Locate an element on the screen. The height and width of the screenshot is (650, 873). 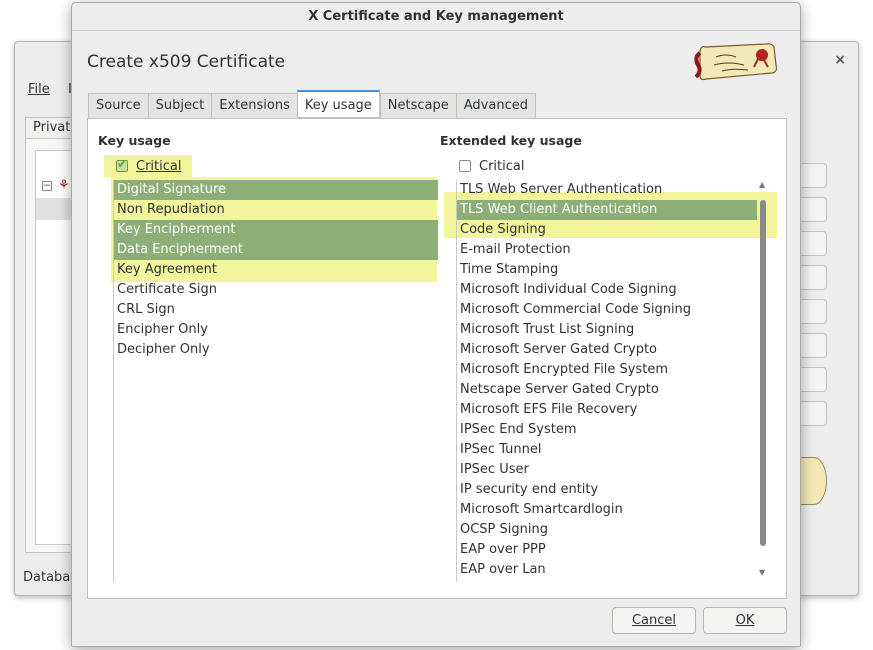
page-title: Create x509 Certificate is located at coordinates (186, 62).